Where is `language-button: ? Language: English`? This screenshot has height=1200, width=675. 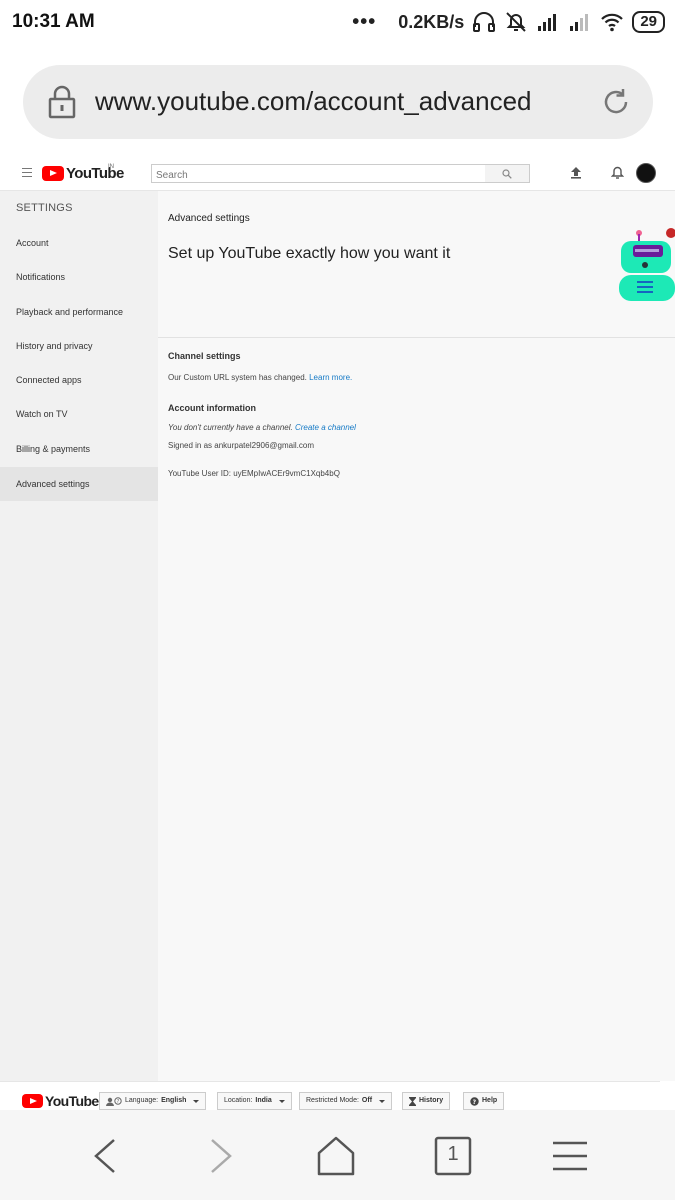
language-button: ? Language: English is located at coordinates (153, 1101).